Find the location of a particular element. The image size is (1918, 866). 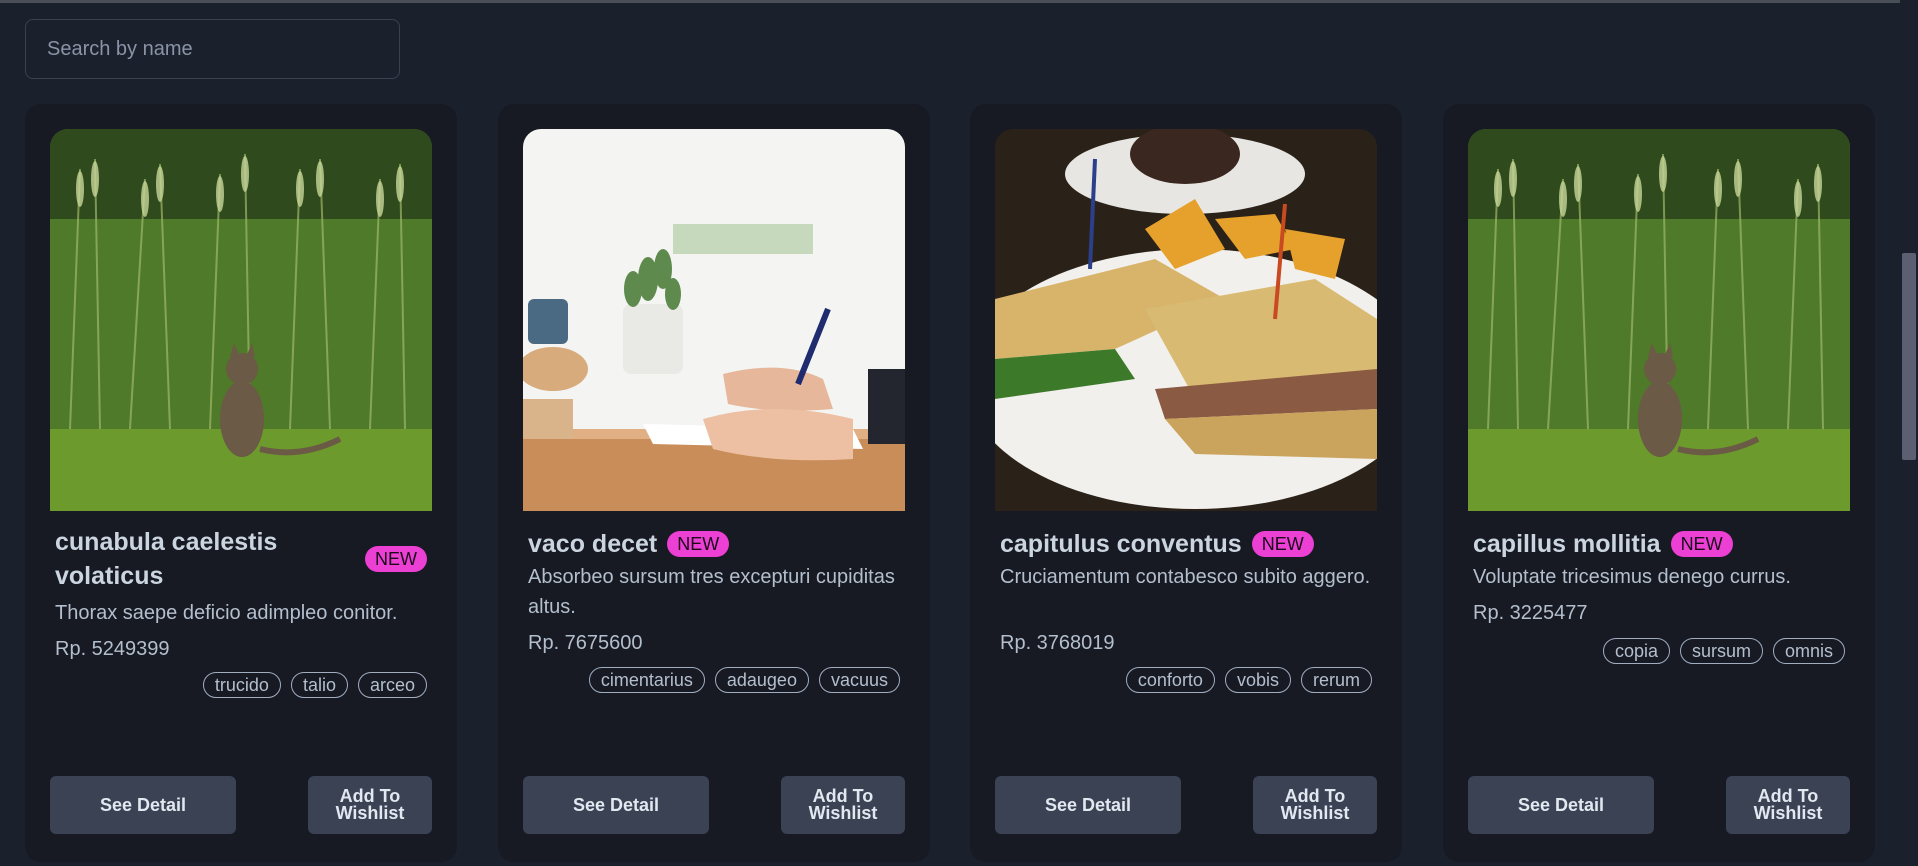

tag-list: conforto vobis rerum is located at coordinates (1248, 680).